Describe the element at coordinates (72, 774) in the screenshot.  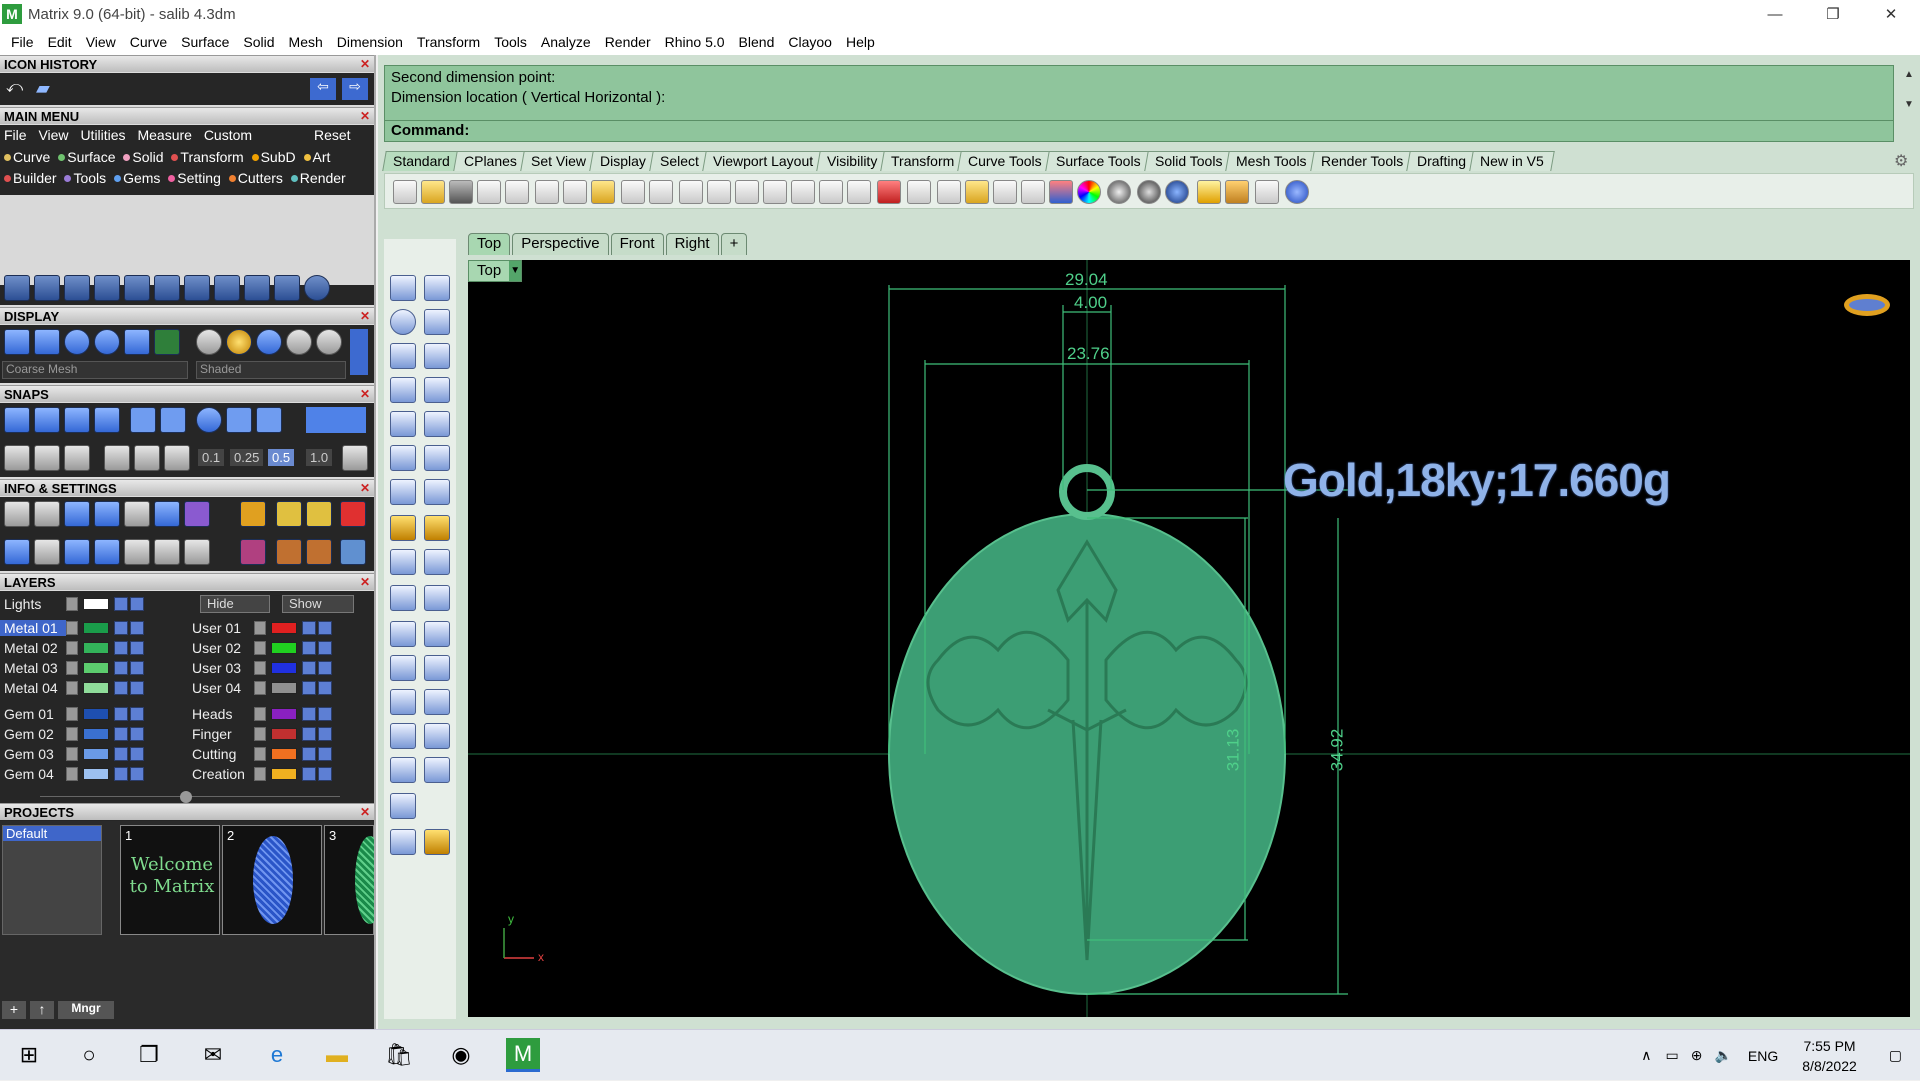
I see `layer-row: Gem 04` at that location.